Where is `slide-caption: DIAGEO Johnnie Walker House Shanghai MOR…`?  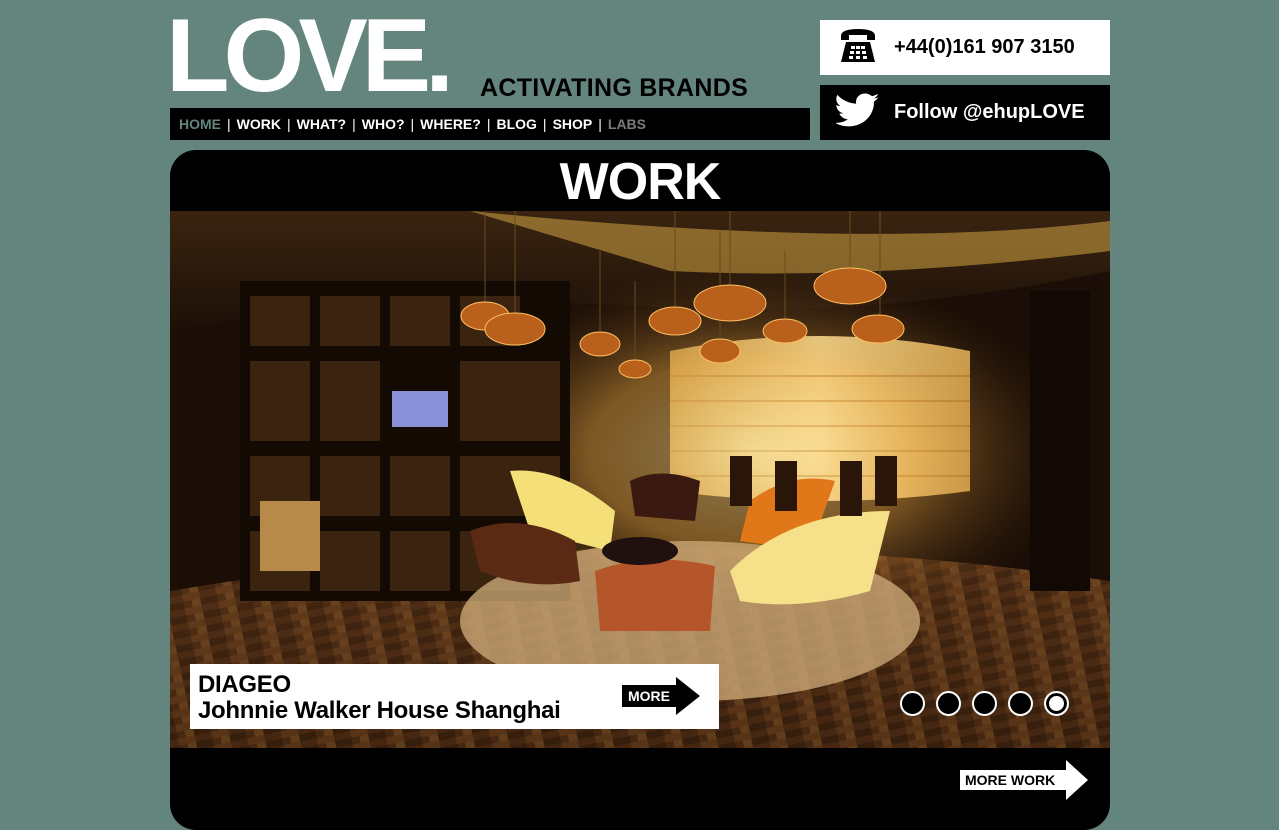 slide-caption: DIAGEO Johnnie Walker House Shanghai MOR… is located at coordinates (454, 696).